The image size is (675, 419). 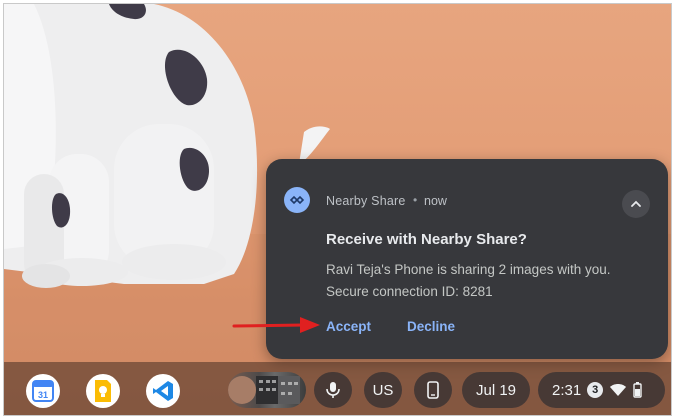 What do you see at coordinates (390, 326) in the screenshot?
I see `notification-actions: Accept Decline` at bounding box center [390, 326].